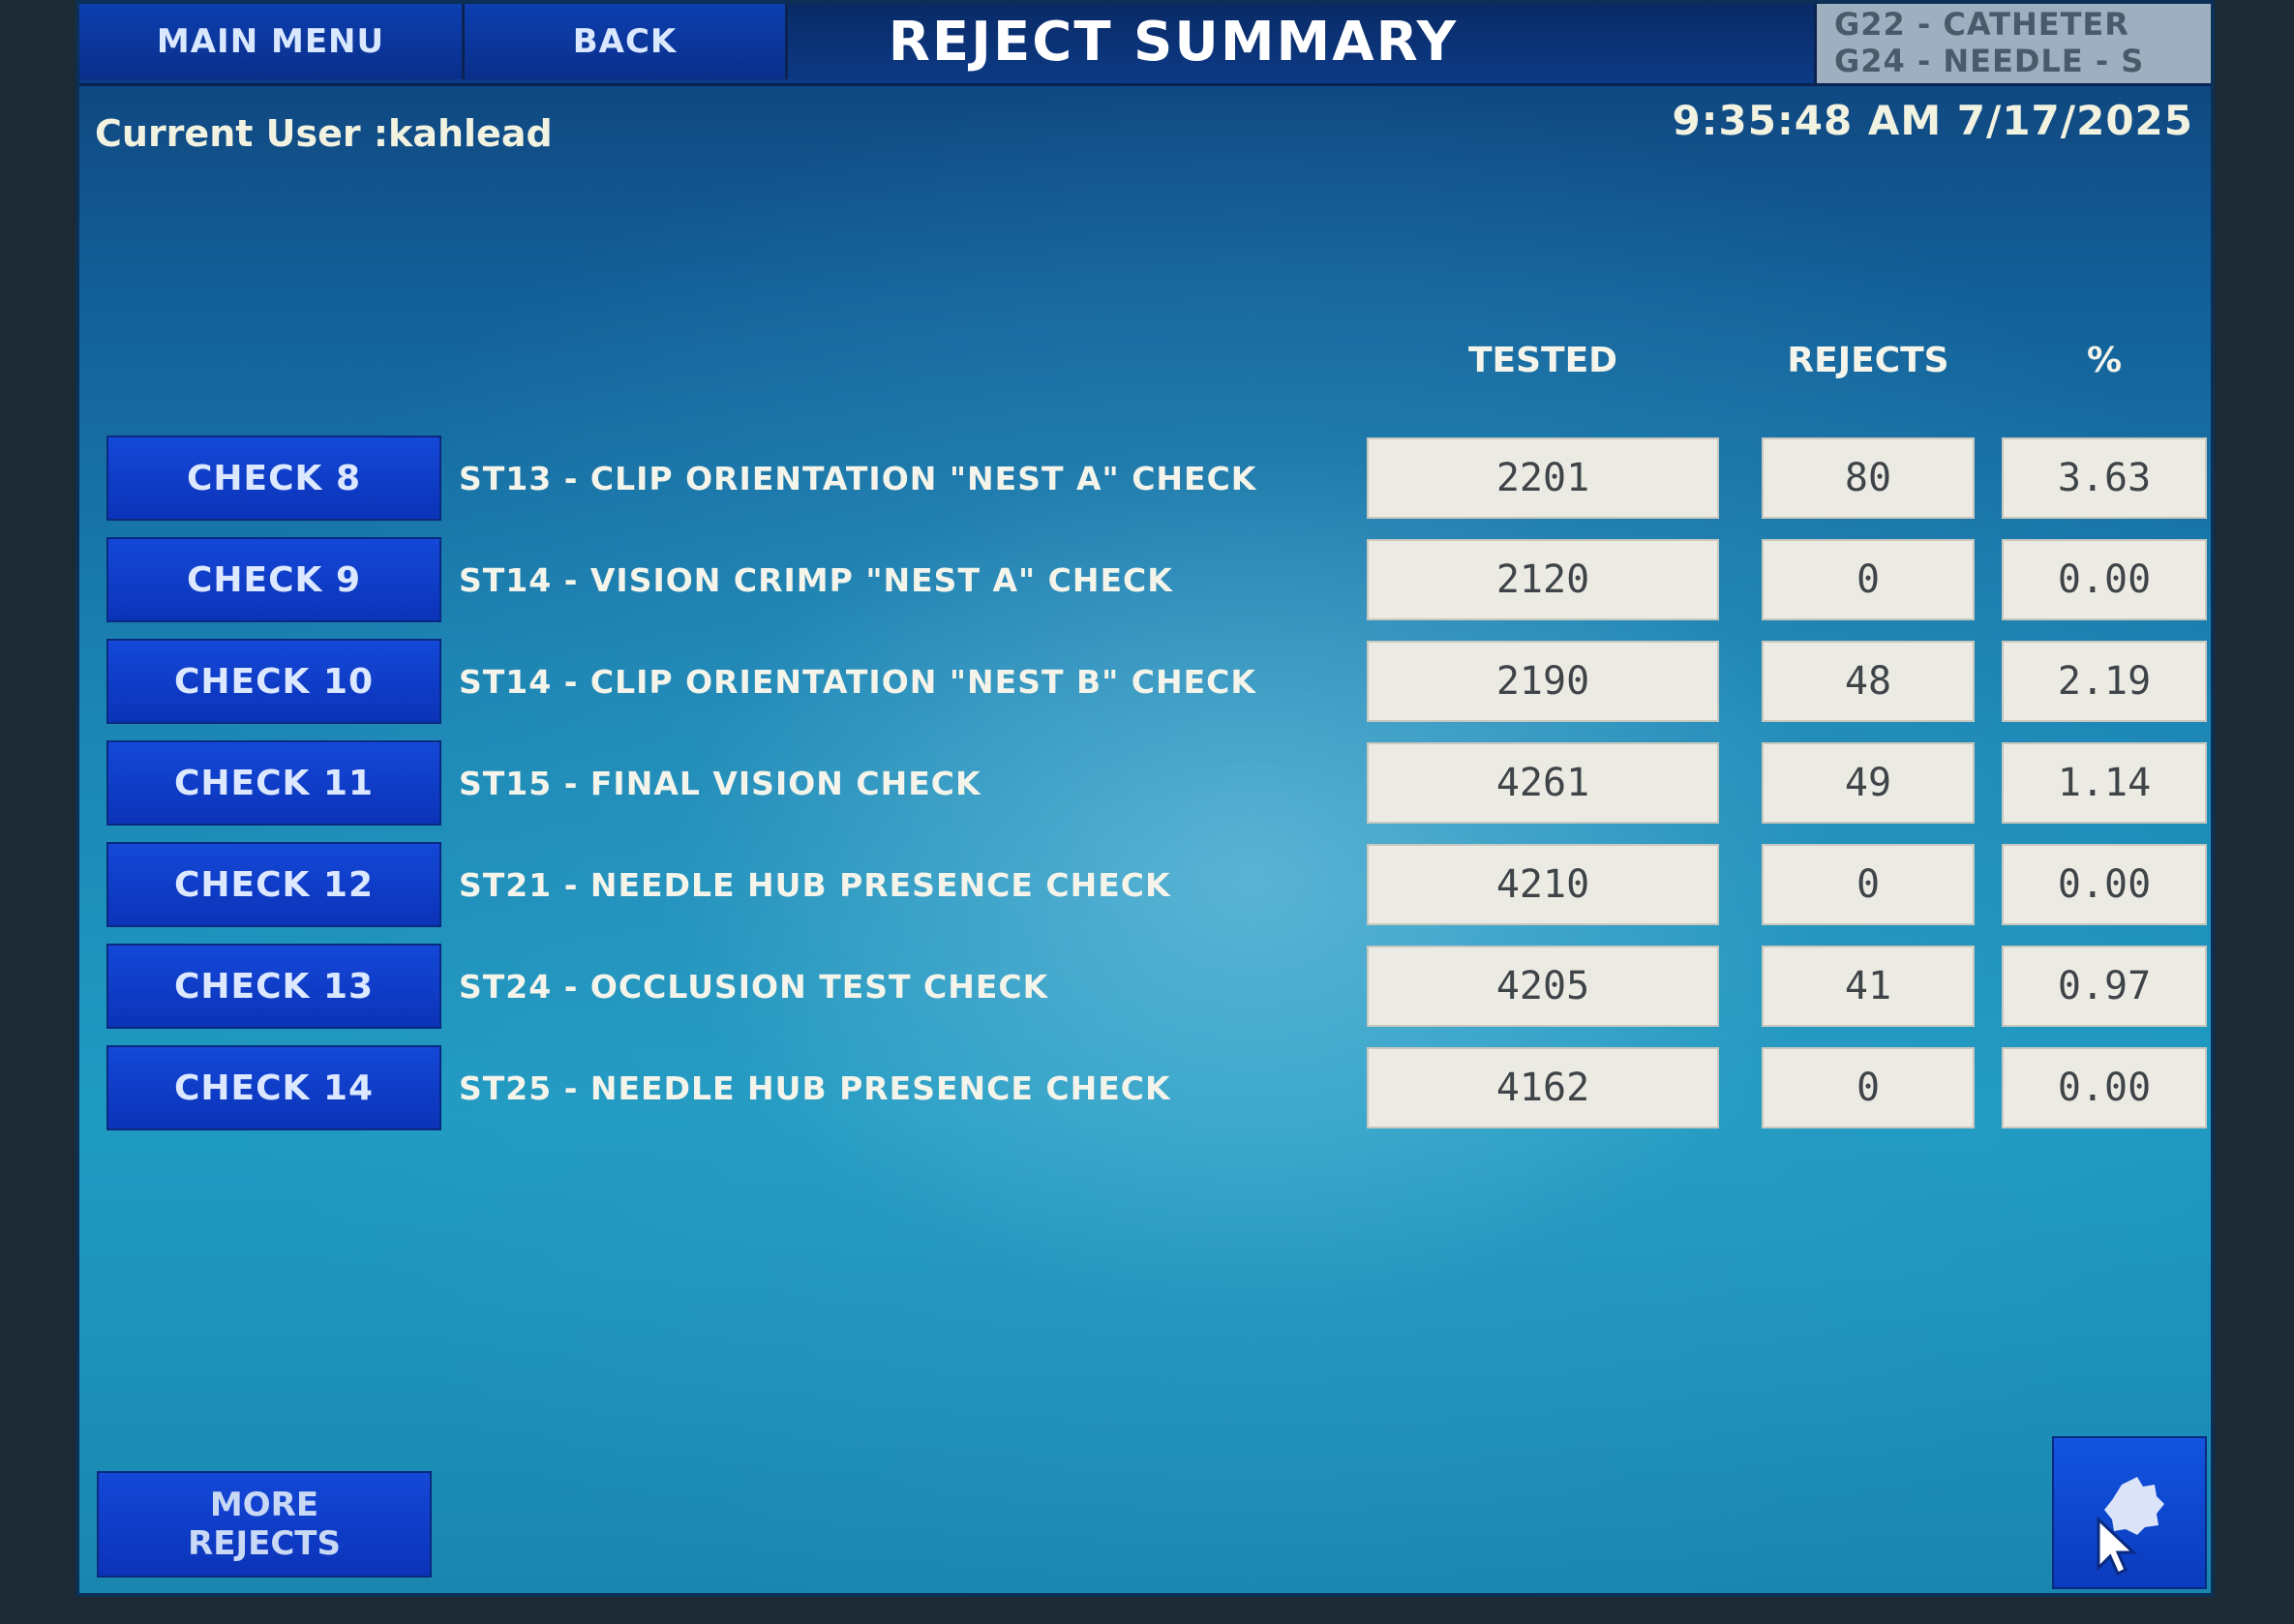  Describe the element at coordinates (1868, 987) in the screenshot. I see `rejects-value: 41` at that location.